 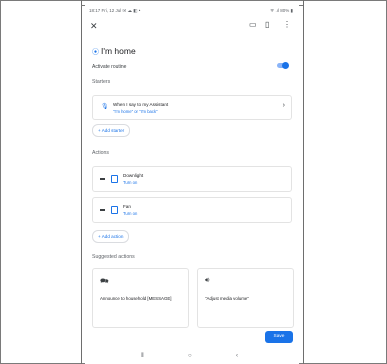 I want to click on device-icon: ▯, so click(x=267, y=24).